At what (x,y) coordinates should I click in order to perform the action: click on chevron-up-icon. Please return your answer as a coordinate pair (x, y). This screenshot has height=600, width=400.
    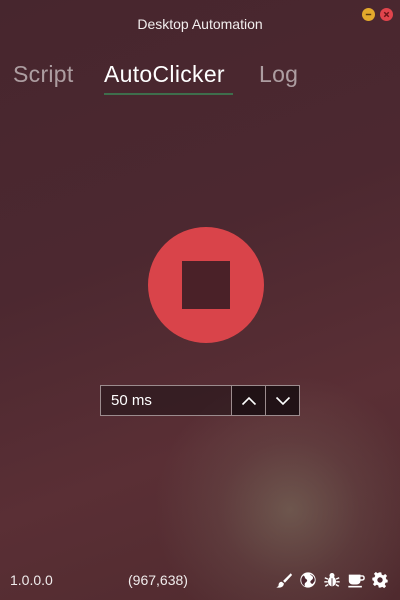
    Looking at the image, I should click on (248, 400).